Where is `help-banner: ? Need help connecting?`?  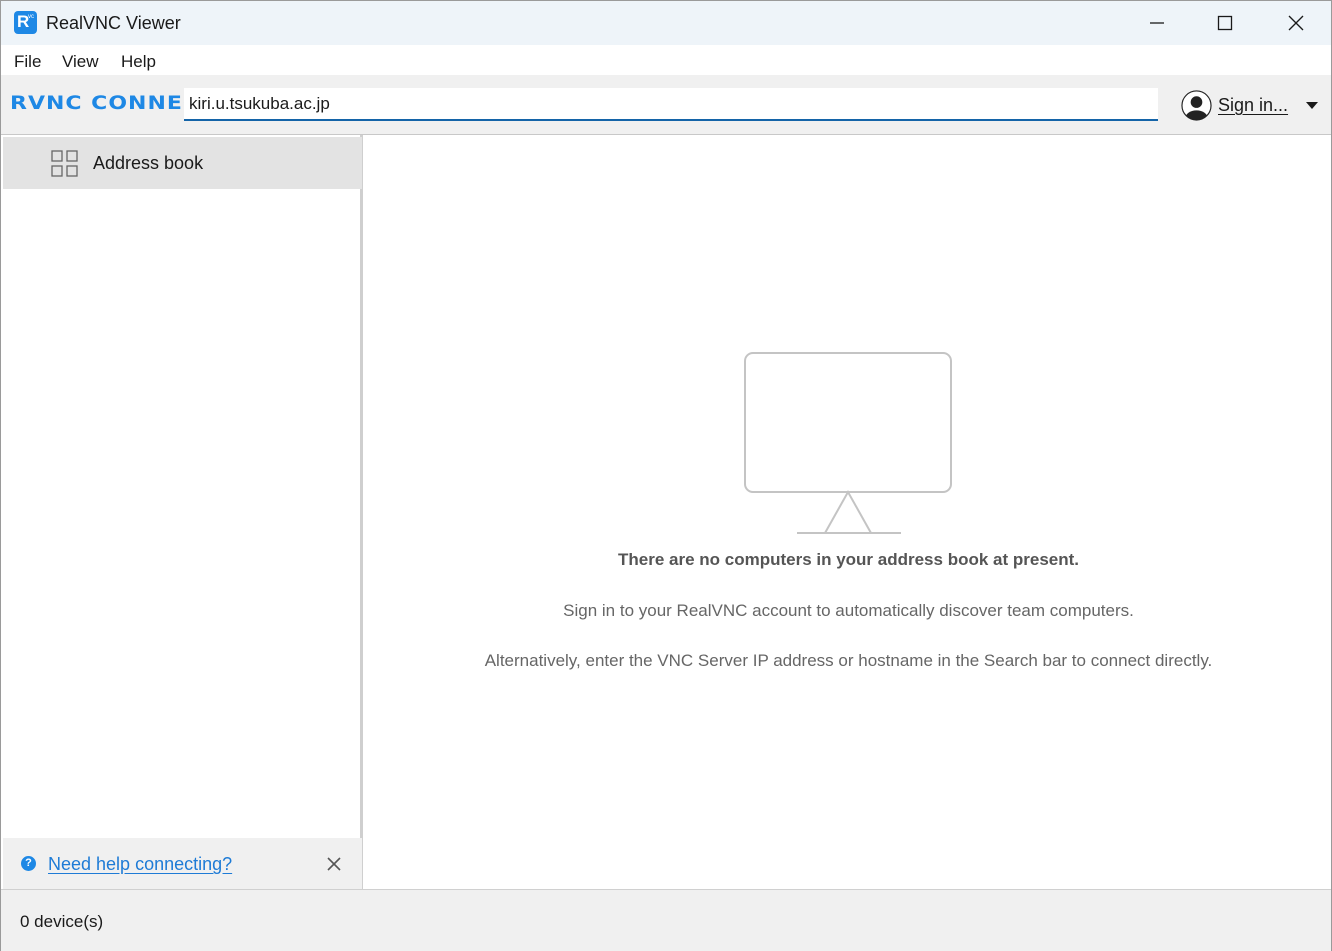 help-banner: ? Need help connecting? is located at coordinates (182, 863).